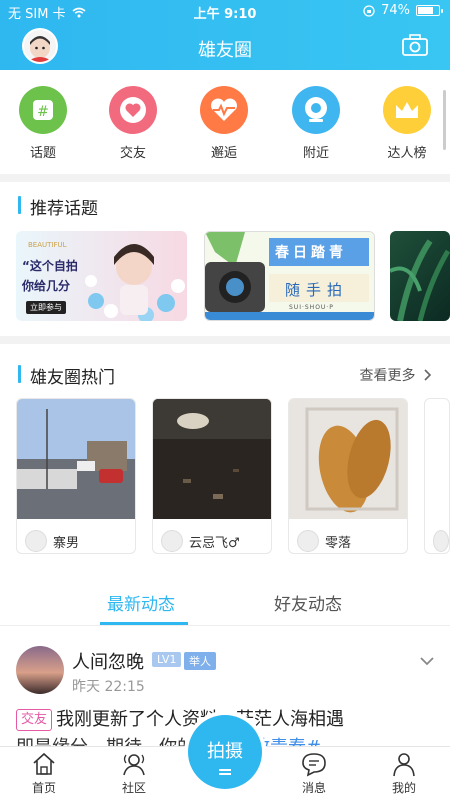 The width and height of the screenshot is (450, 800). I want to click on hot-card-user: 寨男, so click(76, 538).